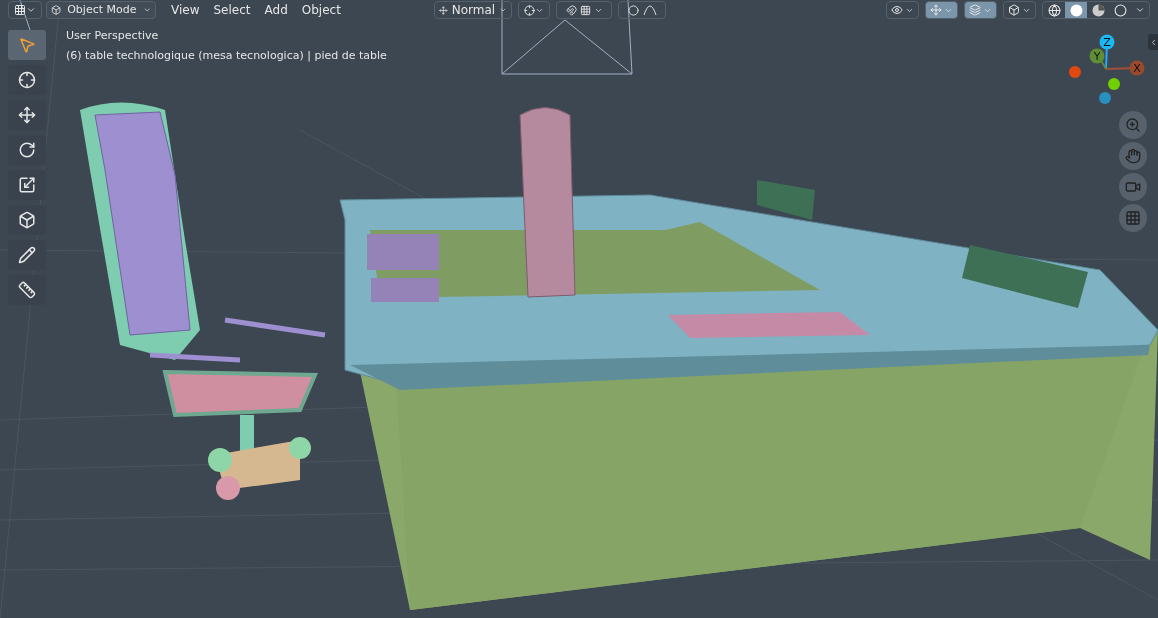 Image resolution: width=1158 pixels, height=618 pixels. I want to click on camera-icon, so click(1133, 187).